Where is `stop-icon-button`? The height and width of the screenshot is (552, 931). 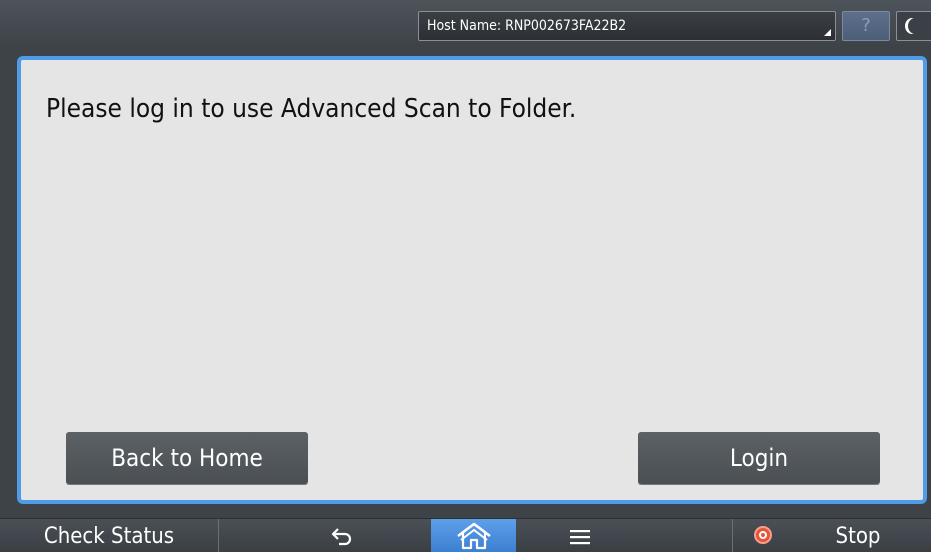 stop-icon-button is located at coordinates (762, 535).